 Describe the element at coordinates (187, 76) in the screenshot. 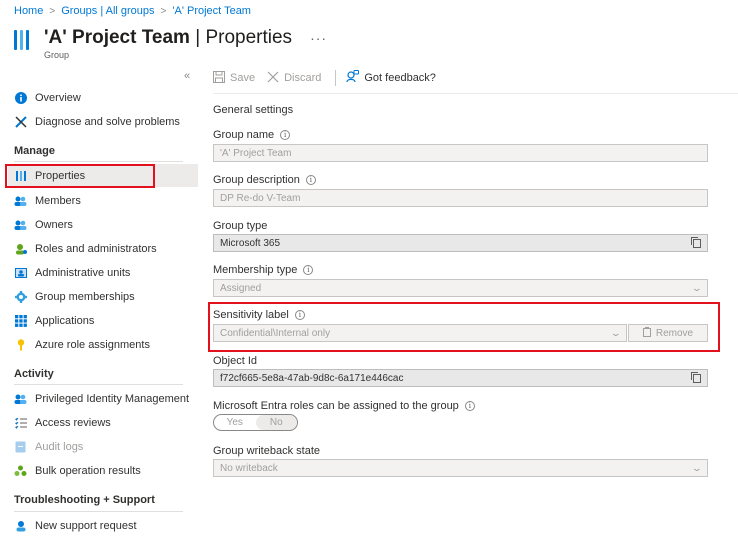

I see `collapse-sidebar-icon: «` at that location.